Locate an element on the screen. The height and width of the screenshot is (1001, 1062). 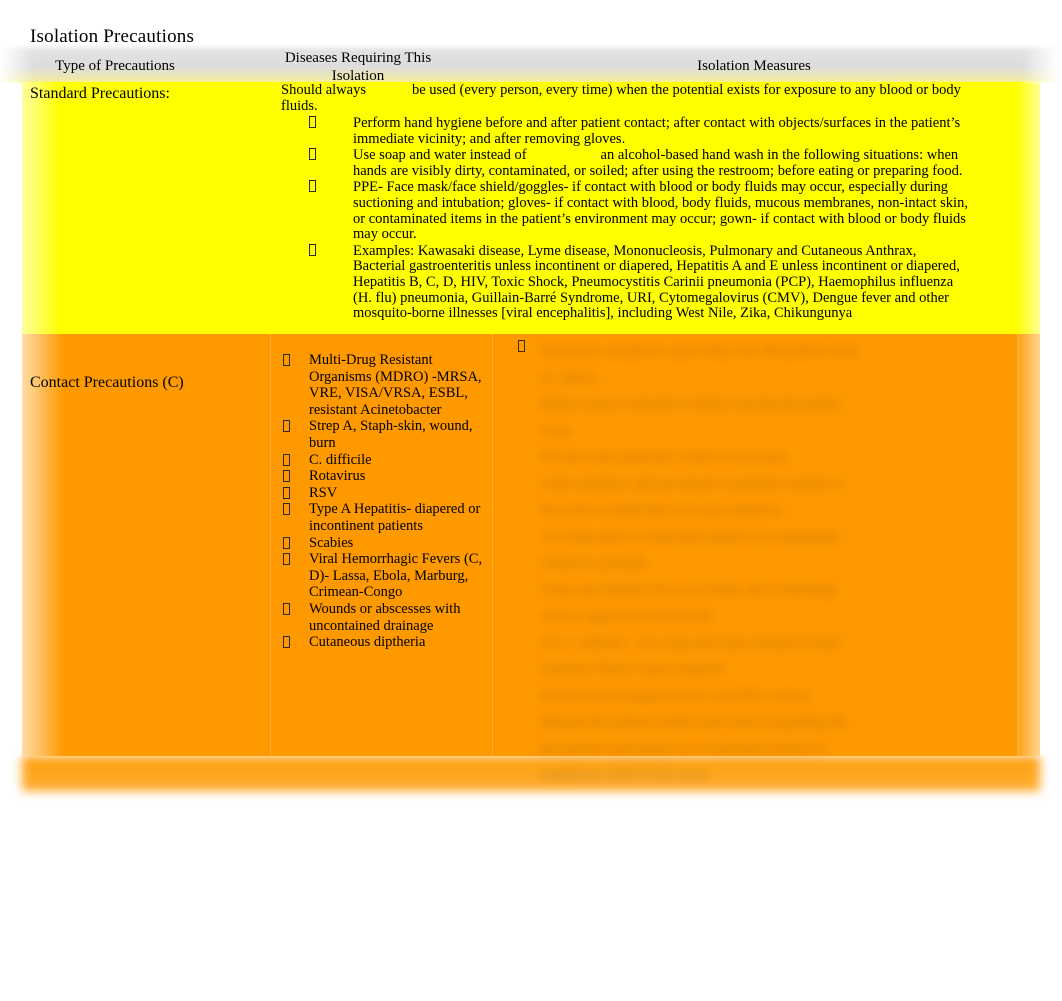
disease-text: Rotavirus is located at coordinates (337, 476).